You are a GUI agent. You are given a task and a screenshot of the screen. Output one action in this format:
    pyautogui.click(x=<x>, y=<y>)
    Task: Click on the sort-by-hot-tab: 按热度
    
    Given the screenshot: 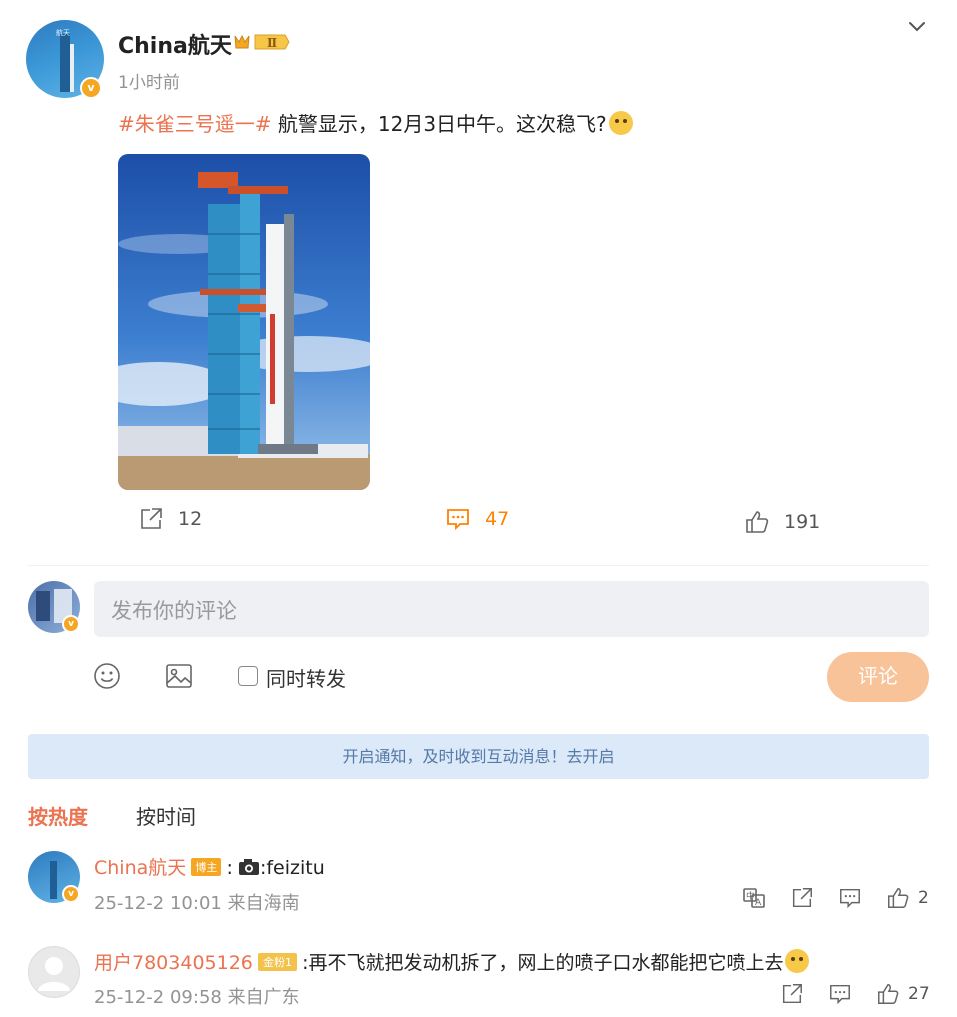 What is the action you would take?
    pyautogui.click(x=58, y=815)
    